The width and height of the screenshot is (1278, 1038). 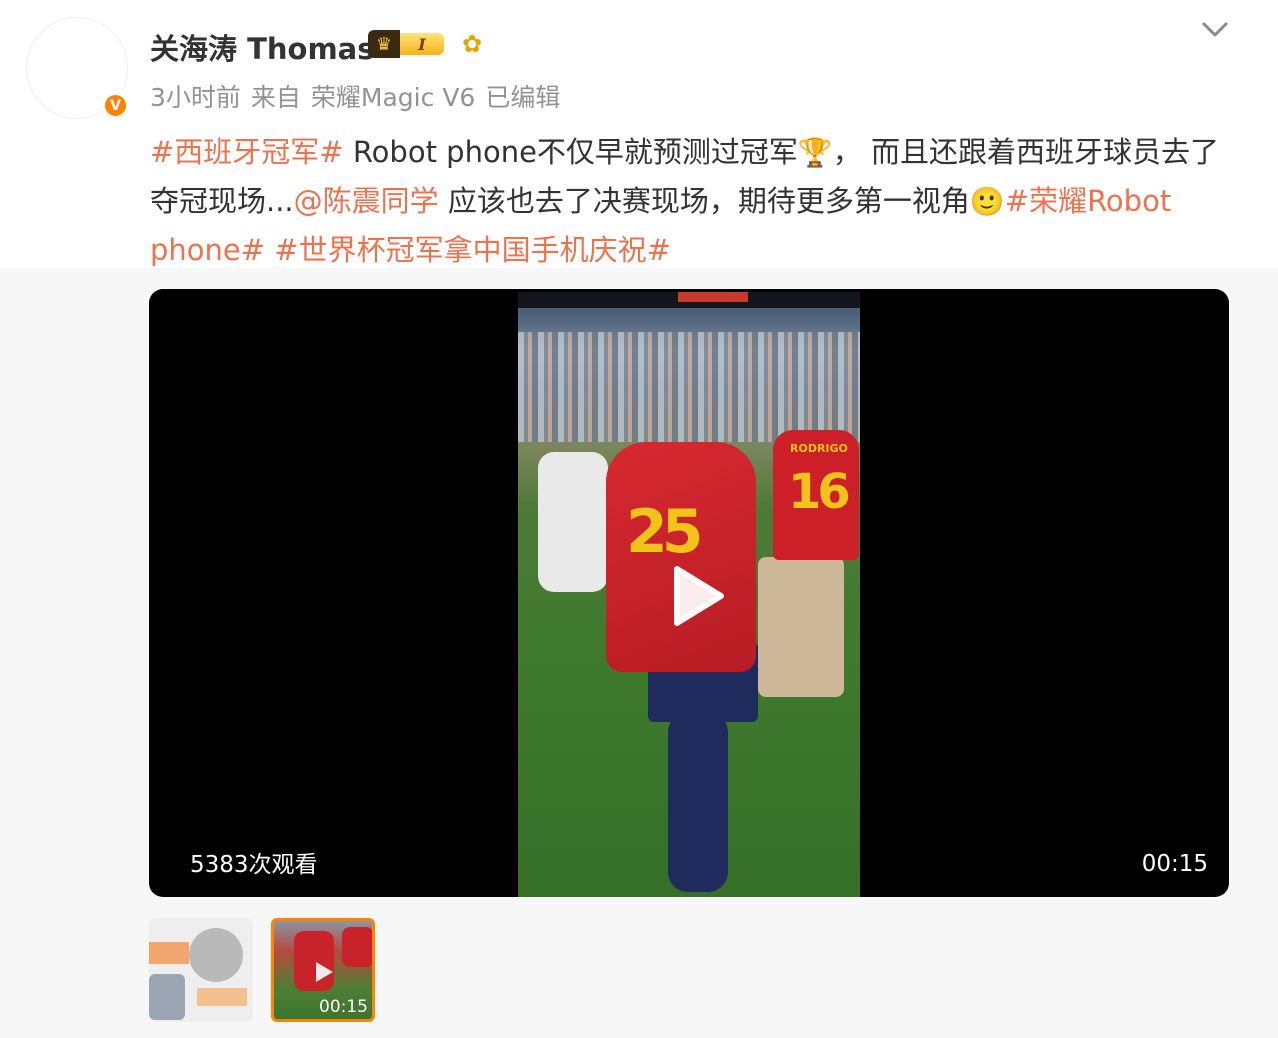 I want to click on thumbnail-2: 00:15, so click(x=323, y=970).